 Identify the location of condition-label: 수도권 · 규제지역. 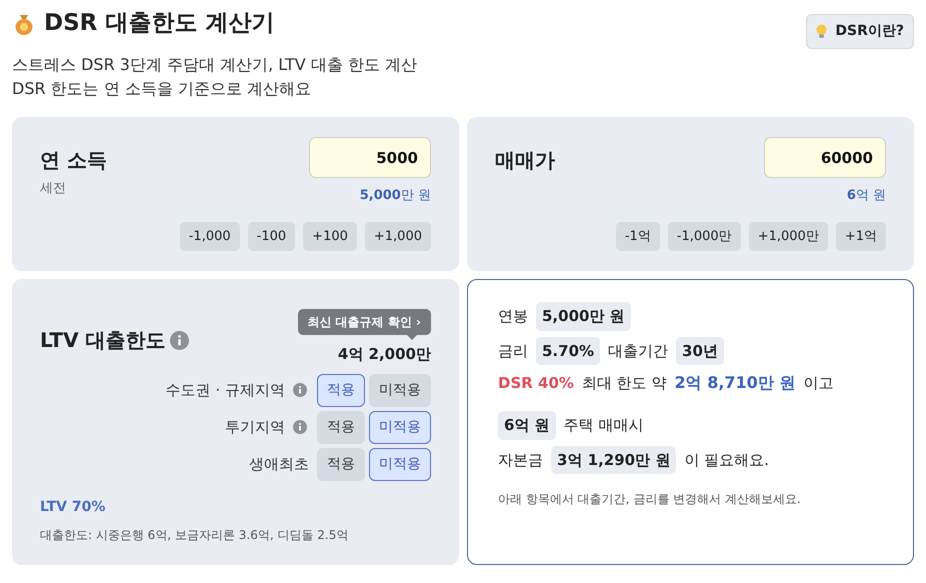
(225, 390).